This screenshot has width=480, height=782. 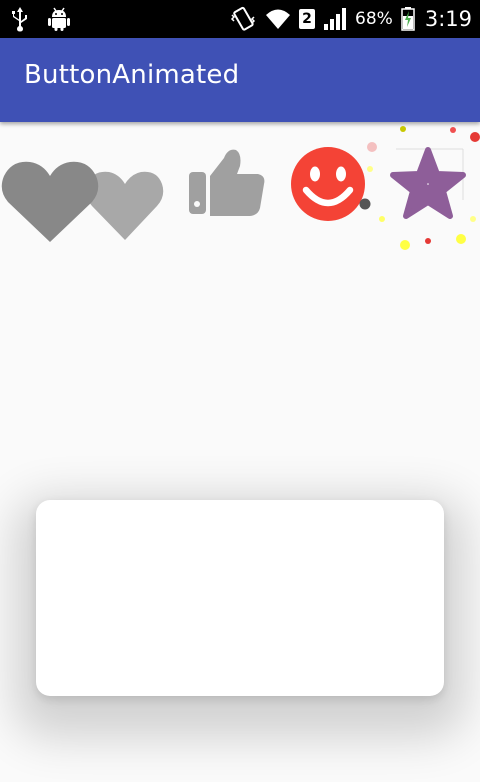 I want to click on smile-icon, so click(x=328, y=184).